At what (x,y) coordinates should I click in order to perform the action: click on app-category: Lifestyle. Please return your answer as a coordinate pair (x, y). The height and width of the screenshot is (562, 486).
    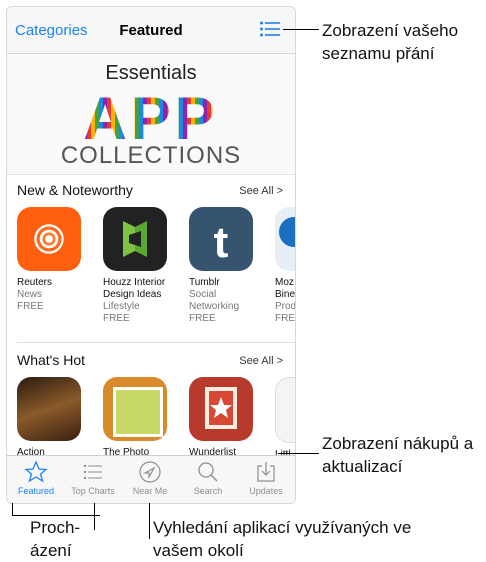
    Looking at the image, I should click on (121, 306).